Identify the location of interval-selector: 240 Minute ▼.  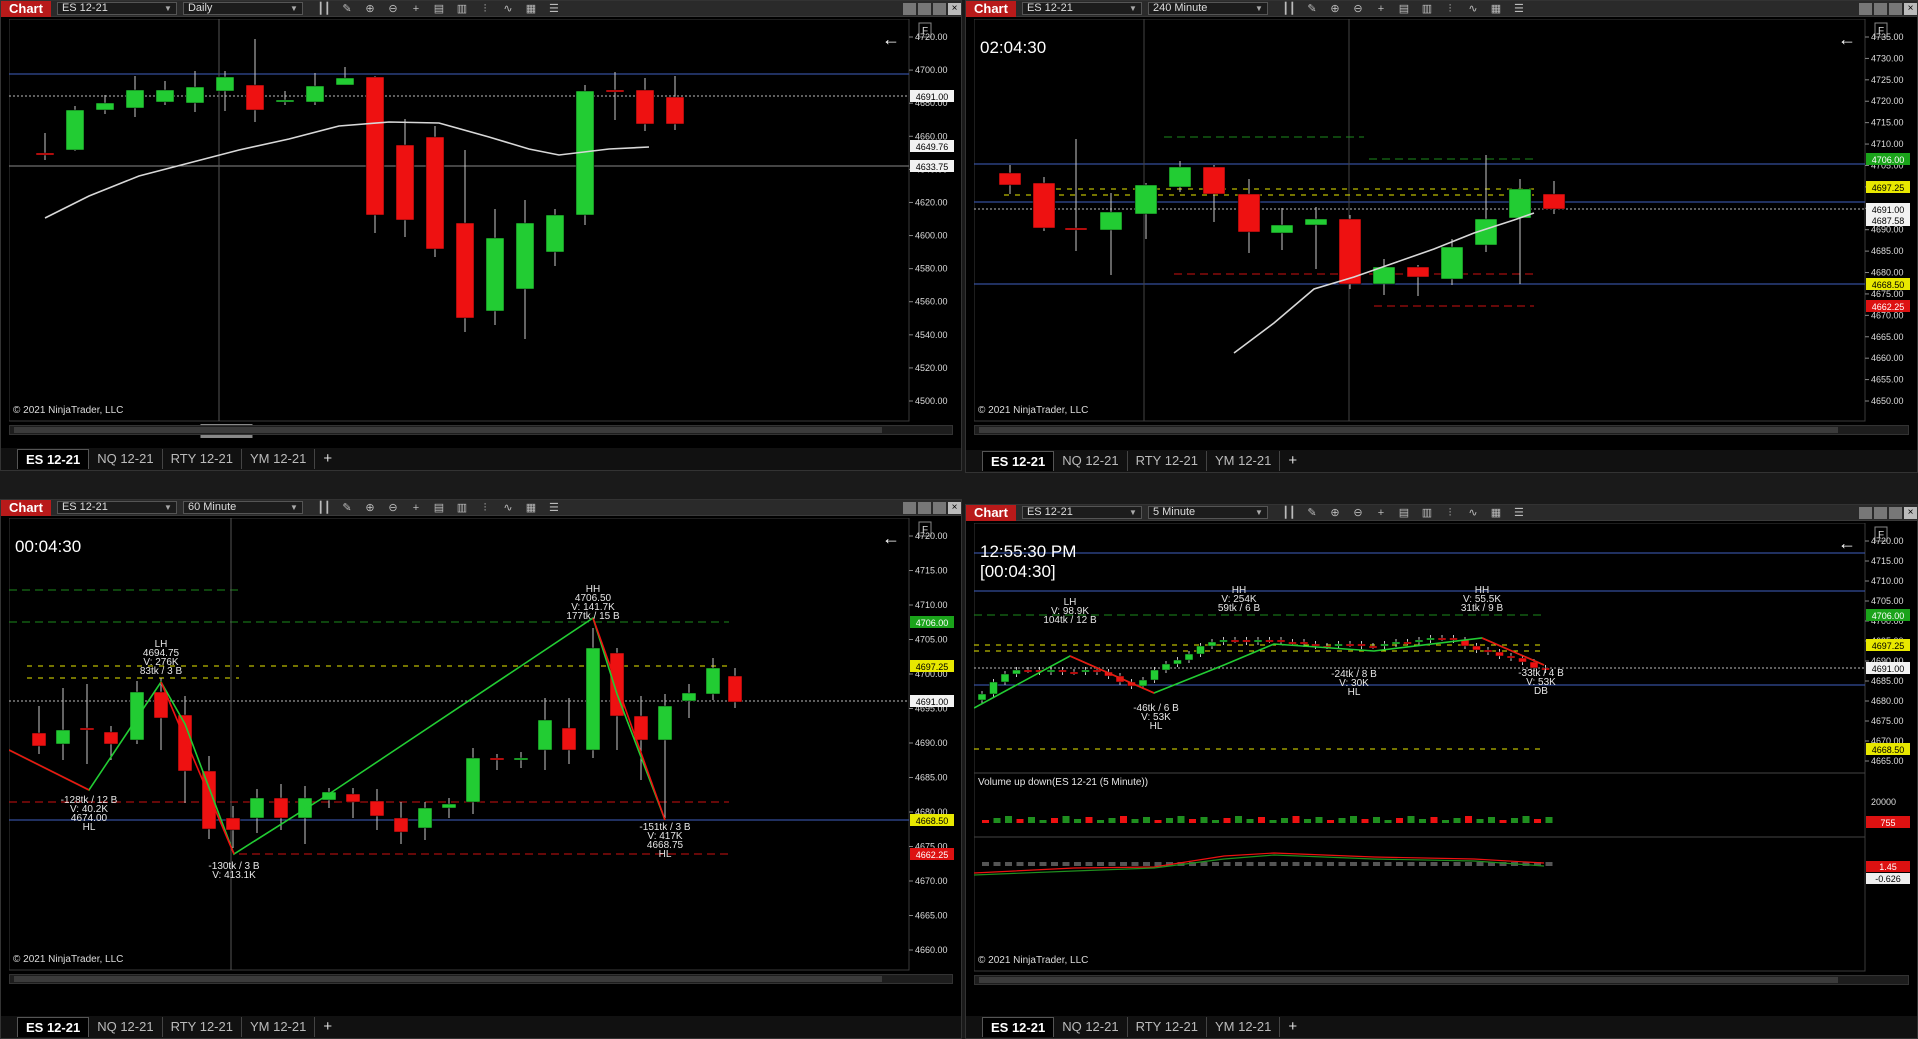
(1207, 8).